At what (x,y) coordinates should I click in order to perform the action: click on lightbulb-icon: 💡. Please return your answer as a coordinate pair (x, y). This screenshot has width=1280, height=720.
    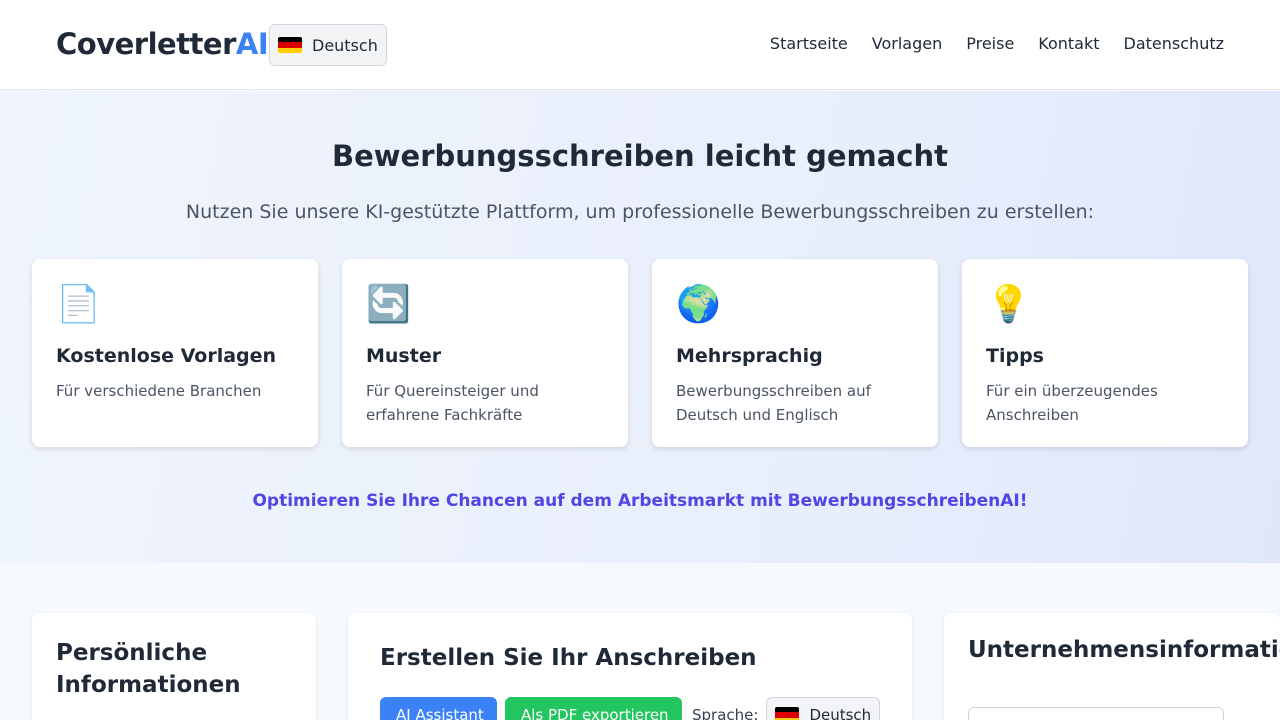
    Looking at the image, I should click on (1008, 304).